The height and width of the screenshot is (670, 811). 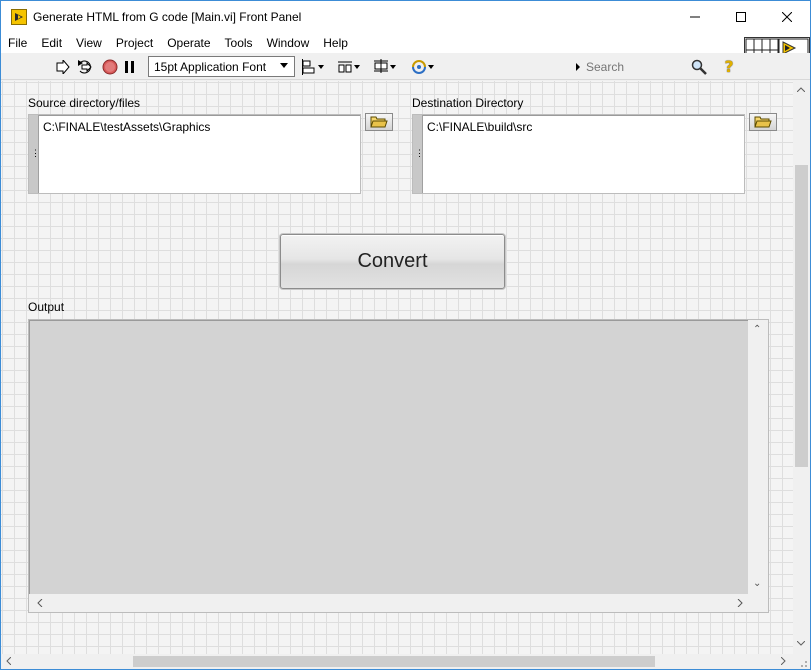 What do you see at coordinates (288, 43) in the screenshot?
I see `menu-window: Window` at bounding box center [288, 43].